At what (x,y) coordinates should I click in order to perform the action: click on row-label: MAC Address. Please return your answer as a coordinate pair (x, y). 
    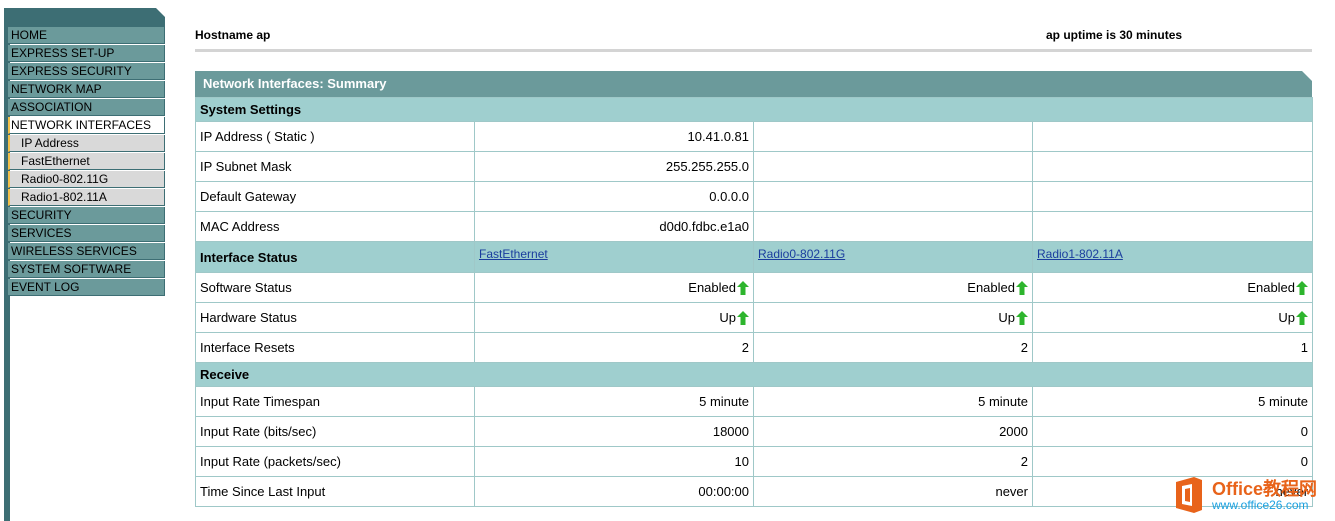
    Looking at the image, I should click on (335, 226).